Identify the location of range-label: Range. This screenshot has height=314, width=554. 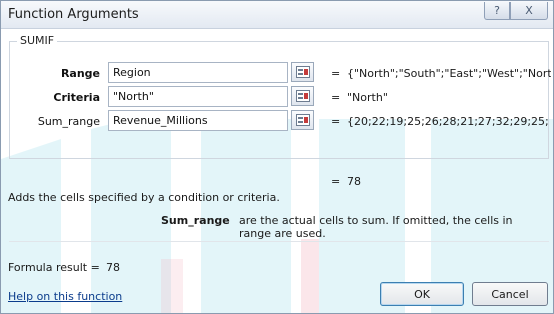
(80, 73).